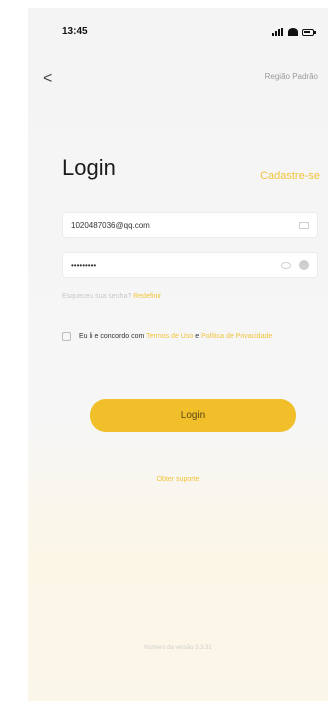  Describe the element at coordinates (278, 32) in the screenshot. I see `signal-icon` at that location.